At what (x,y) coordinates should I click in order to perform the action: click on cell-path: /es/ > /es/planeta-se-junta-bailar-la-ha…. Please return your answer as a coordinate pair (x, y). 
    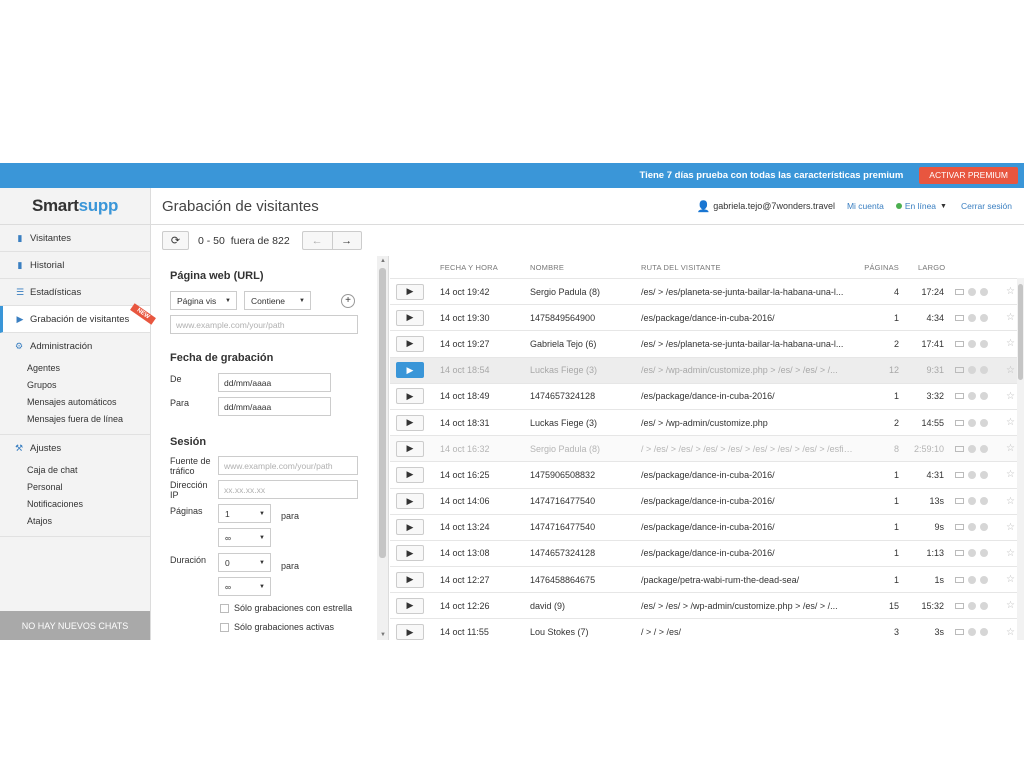
    Looking at the image, I should click on (742, 291).